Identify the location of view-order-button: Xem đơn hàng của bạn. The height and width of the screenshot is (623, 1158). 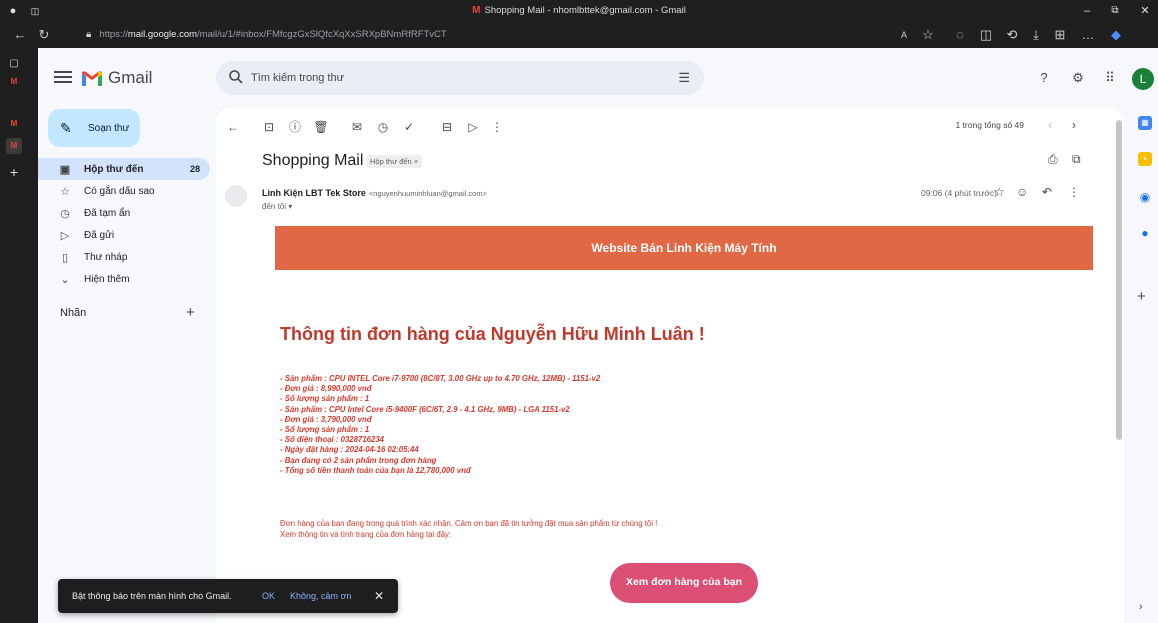
(684, 583).